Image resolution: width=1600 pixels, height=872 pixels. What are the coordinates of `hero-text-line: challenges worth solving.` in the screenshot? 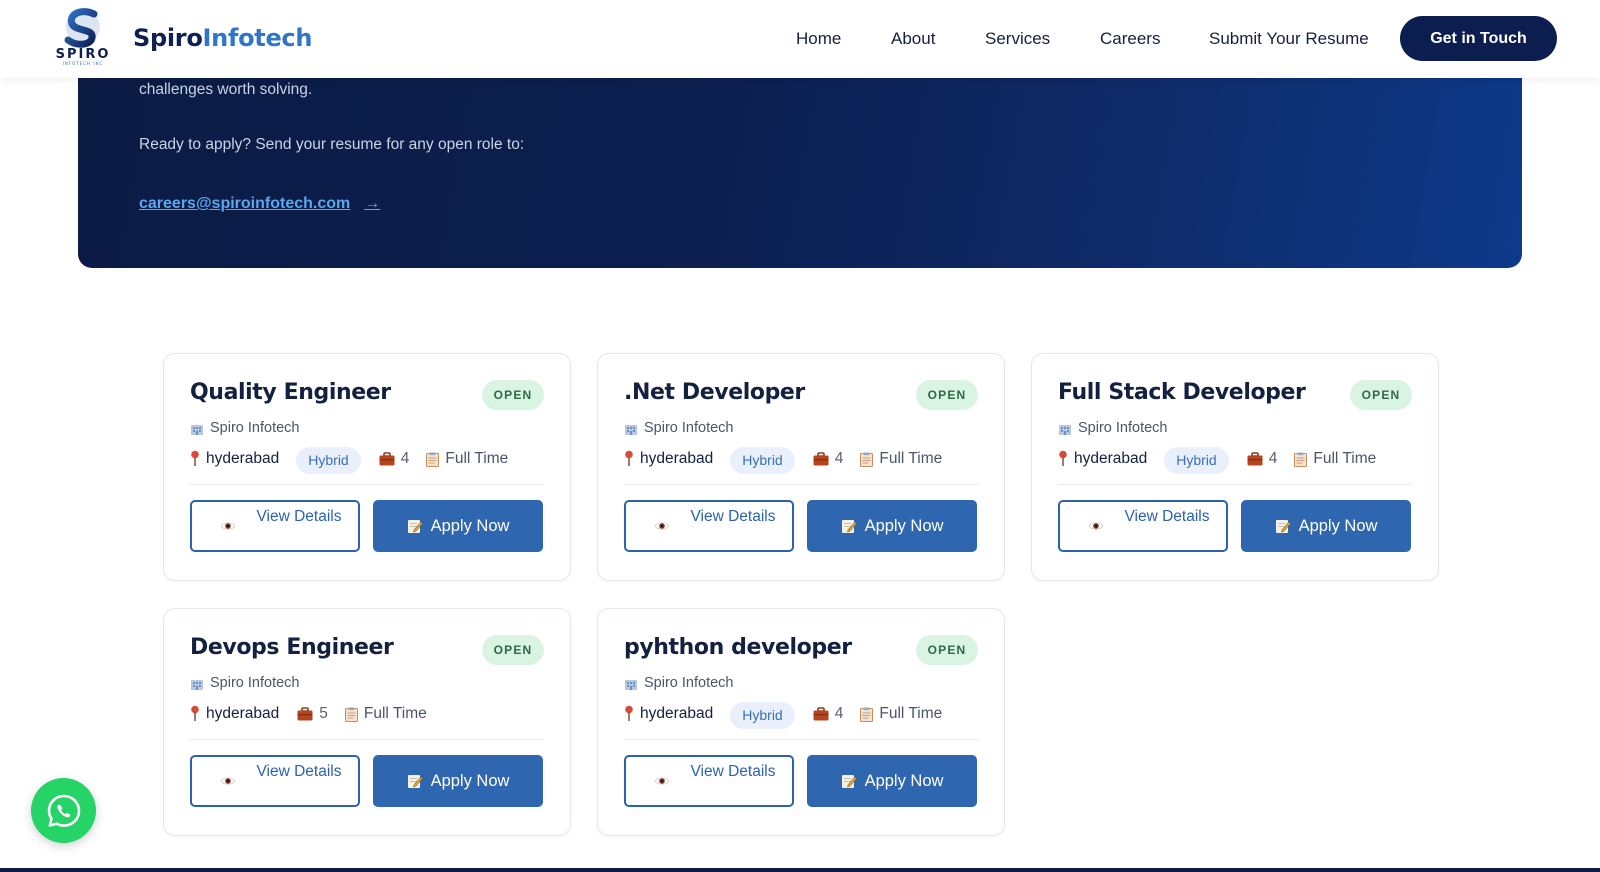 It's located at (226, 89).